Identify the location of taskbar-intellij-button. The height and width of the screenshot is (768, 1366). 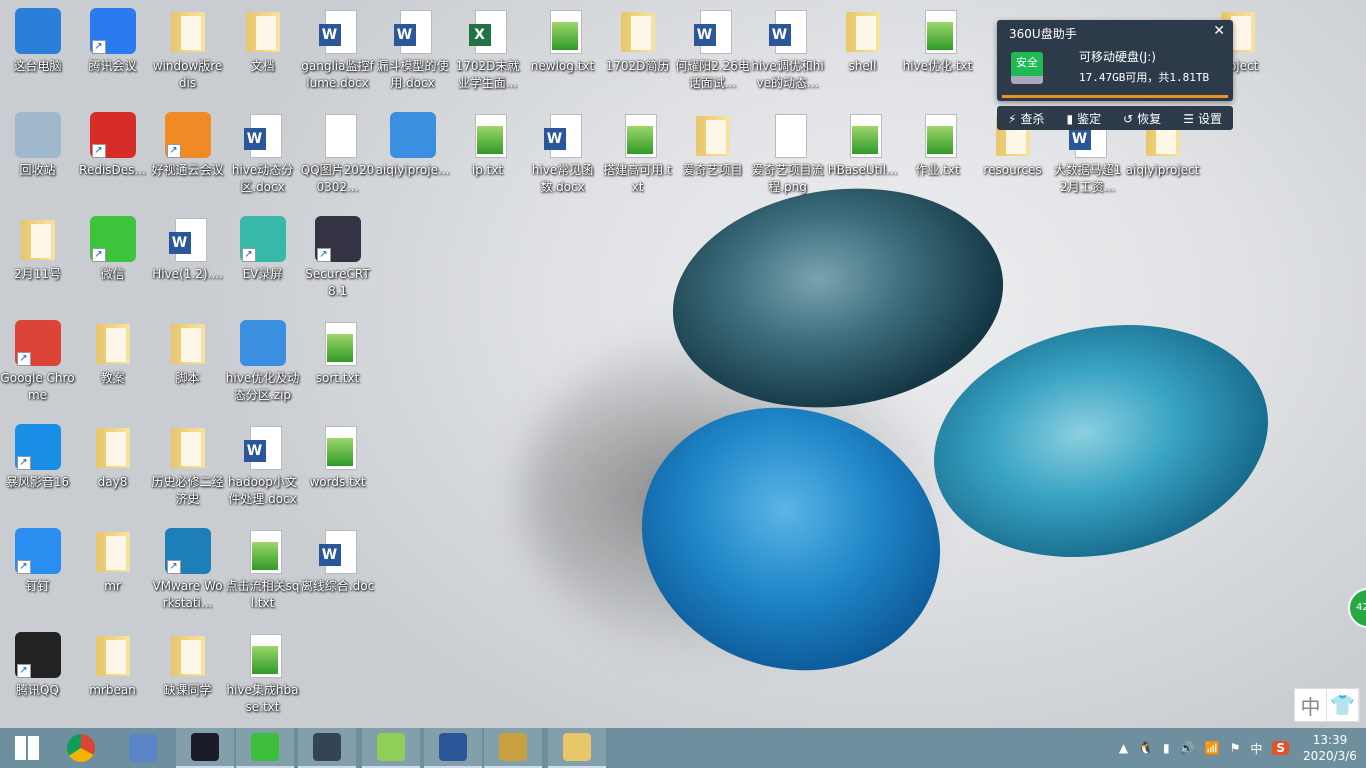
(205, 748).